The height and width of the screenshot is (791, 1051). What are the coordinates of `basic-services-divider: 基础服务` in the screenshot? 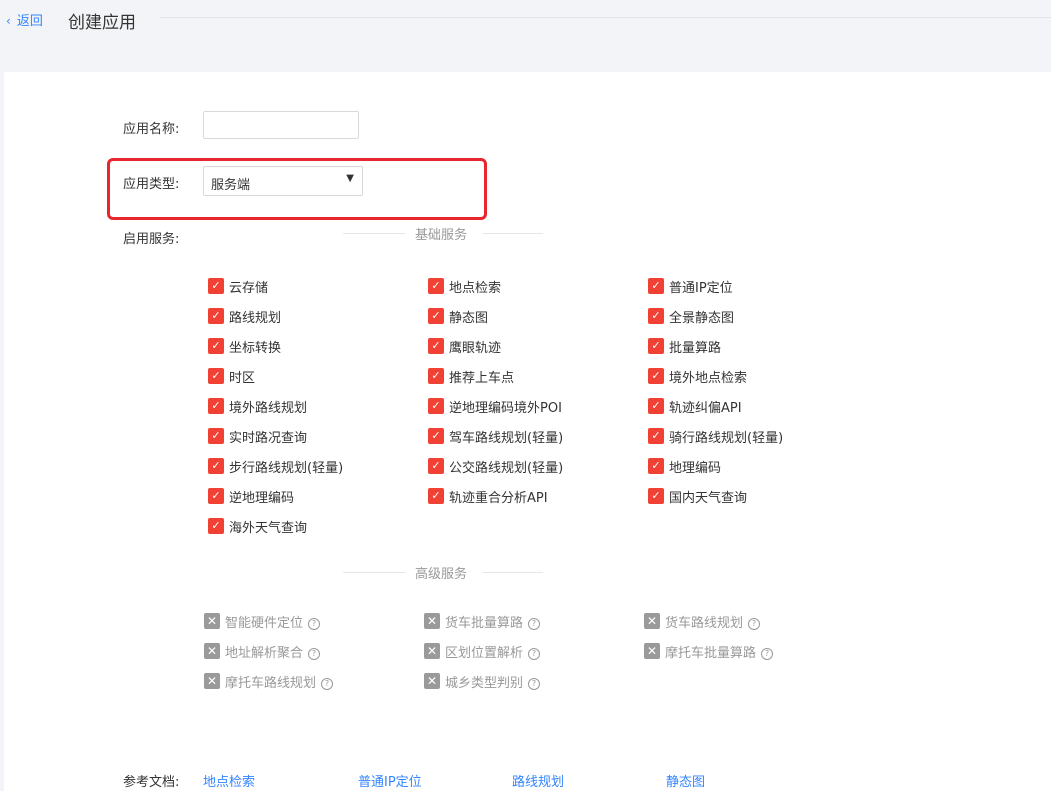 It's located at (443, 234).